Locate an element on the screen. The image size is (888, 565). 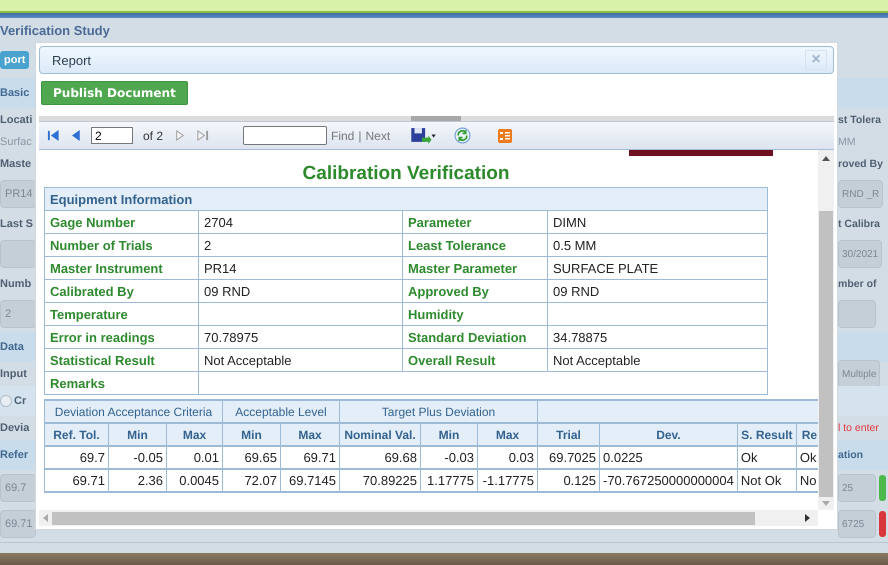
column-heading: Nominal Val. is located at coordinates (380, 434).